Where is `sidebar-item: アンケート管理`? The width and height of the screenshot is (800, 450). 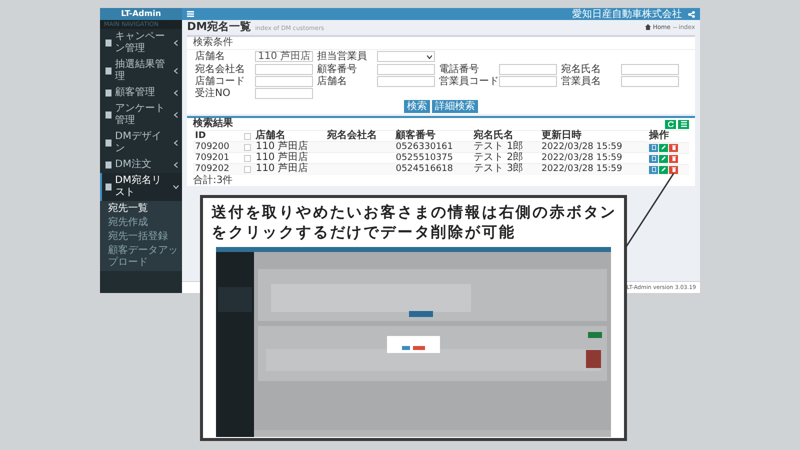 sidebar-item: アンケート管理 is located at coordinates (141, 115).